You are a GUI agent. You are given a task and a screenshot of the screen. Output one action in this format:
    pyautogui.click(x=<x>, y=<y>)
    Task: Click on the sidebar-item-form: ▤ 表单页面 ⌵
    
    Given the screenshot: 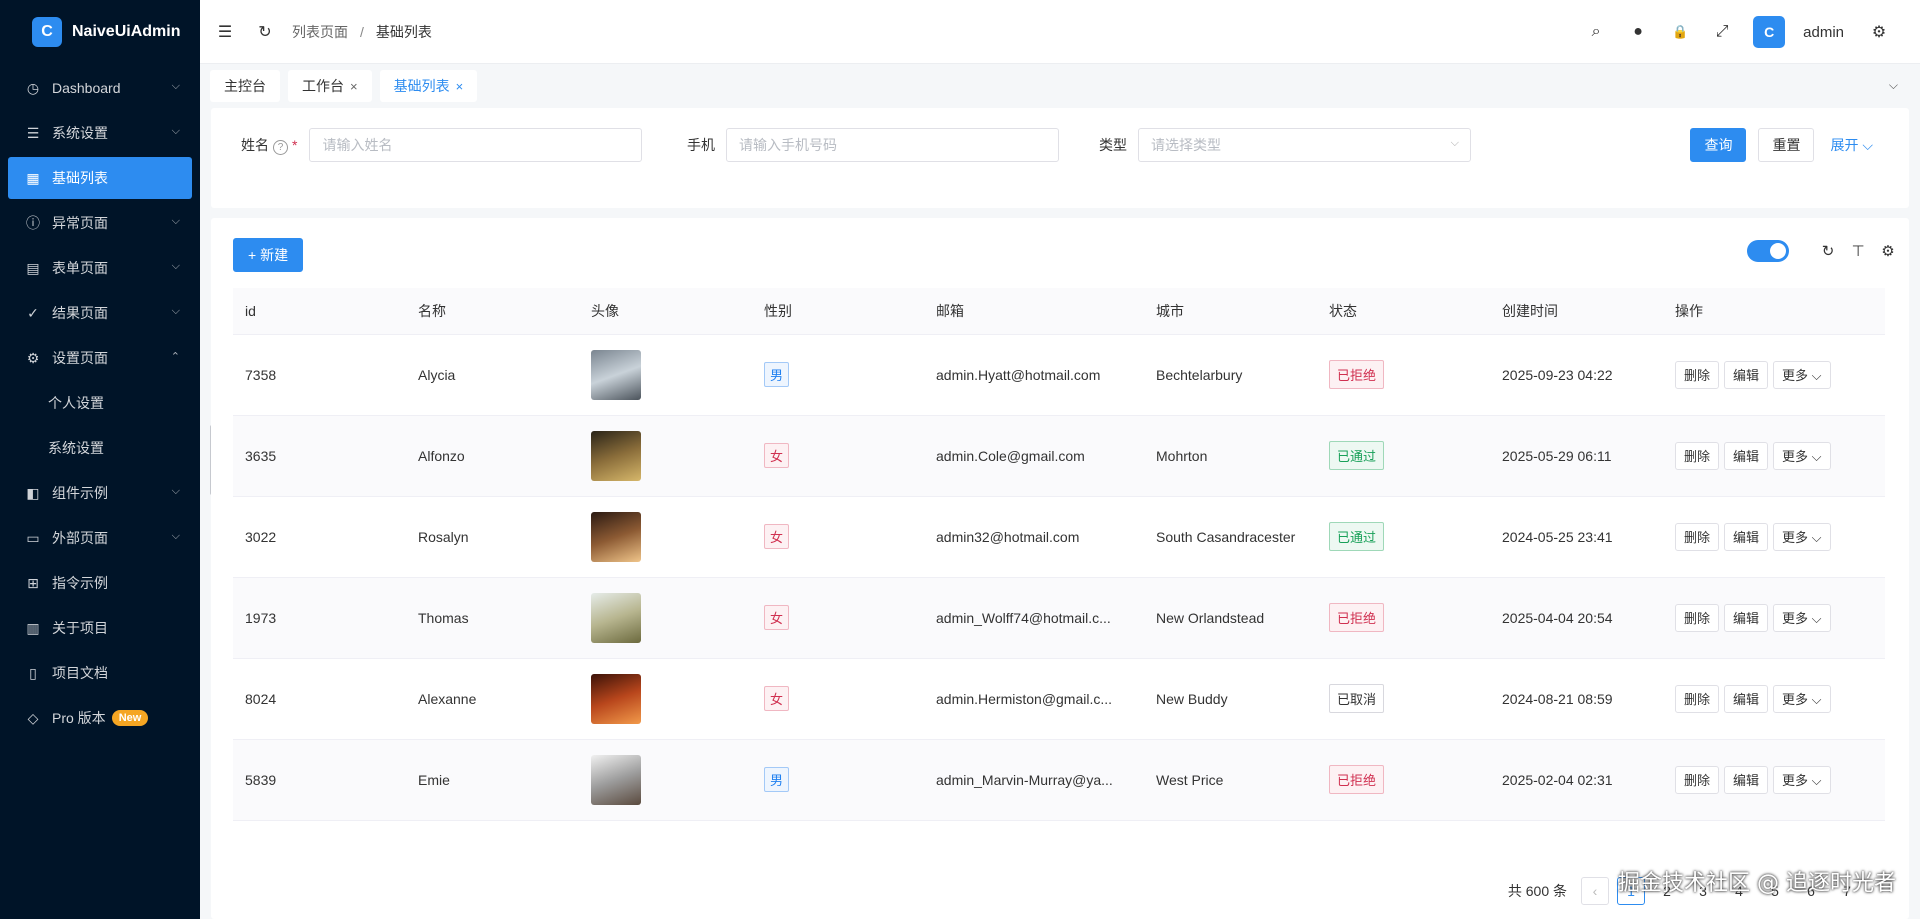 What is the action you would take?
    pyautogui.click(x=100, y=268)
    